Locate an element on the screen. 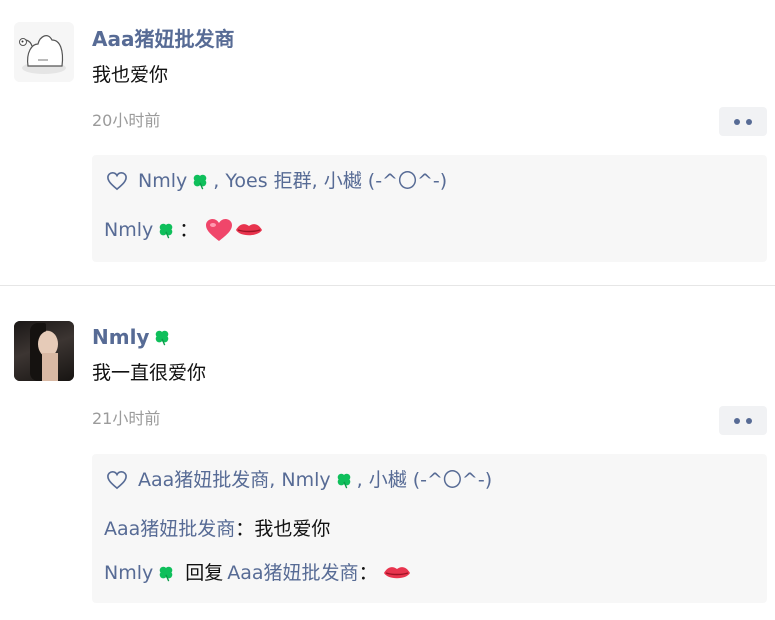 This screenshot has height=620, width=775. comment-text: 我也爱你 is located at coordinates (292, 529).